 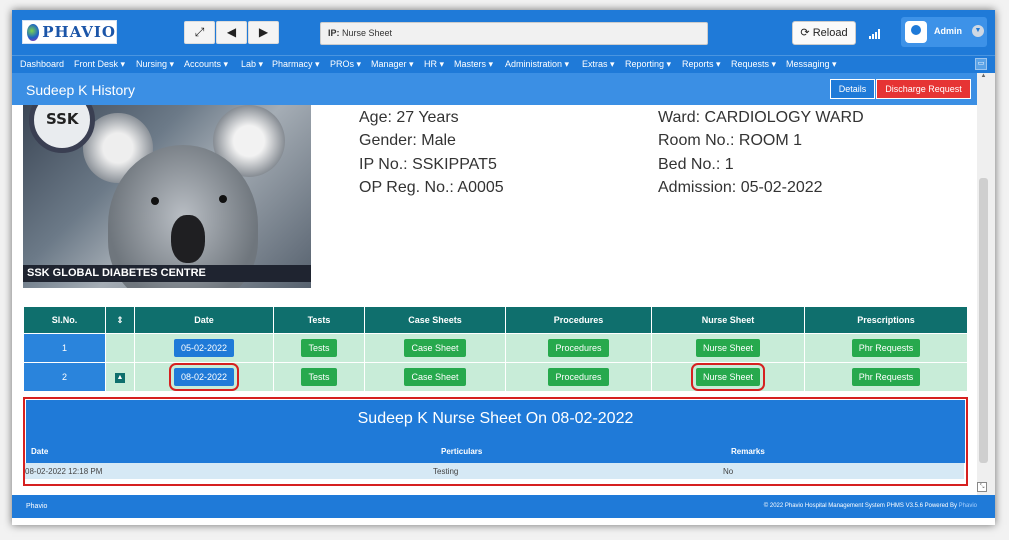 I want to click on arrow-right-icon: ▶, so click(x=263, y=32).